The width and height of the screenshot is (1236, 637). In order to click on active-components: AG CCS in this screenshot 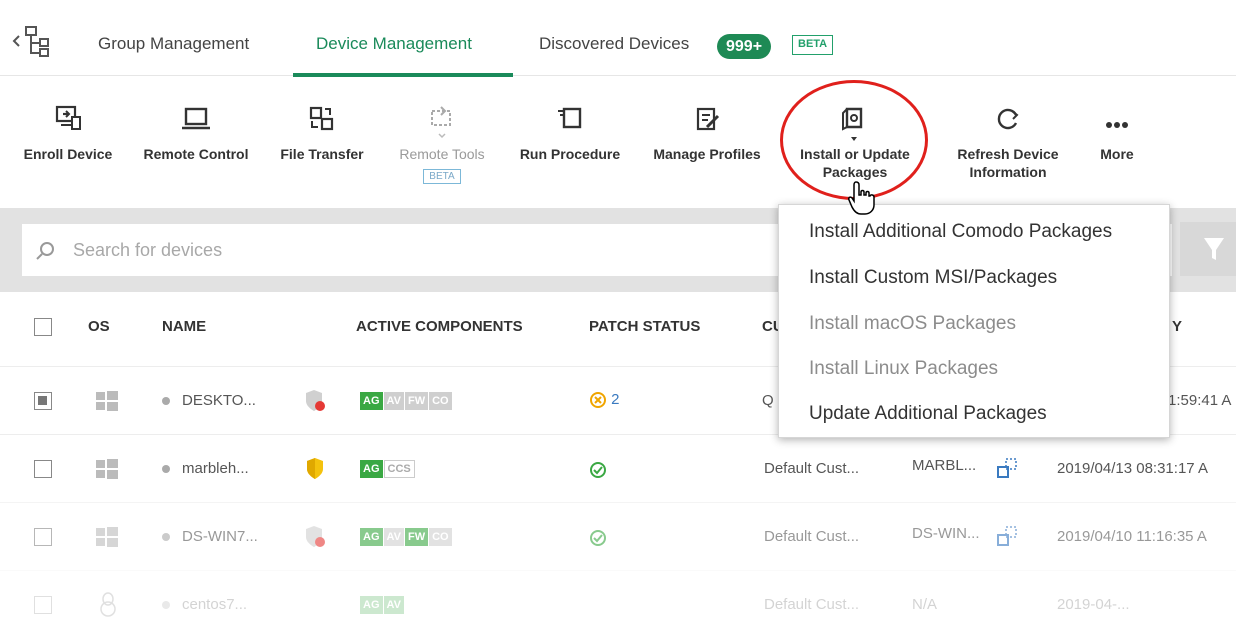, I will do `click(388, 468)`.